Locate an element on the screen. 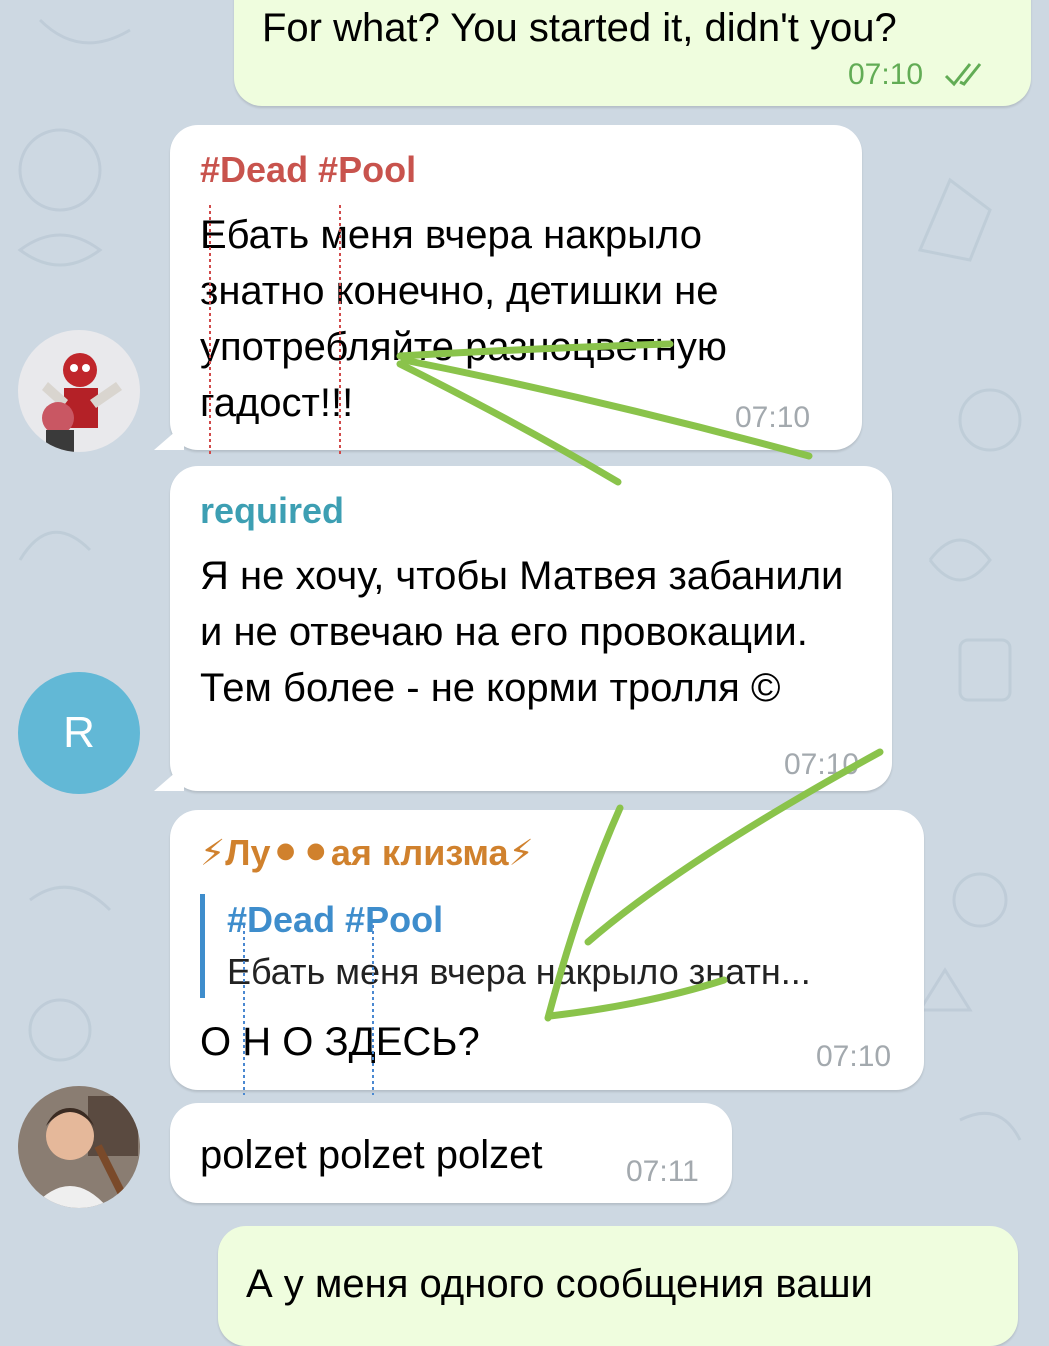 This screenshot has width=1049, height=1346. message-text: polzet polzet polzet is located at coordinates (371, 1155).